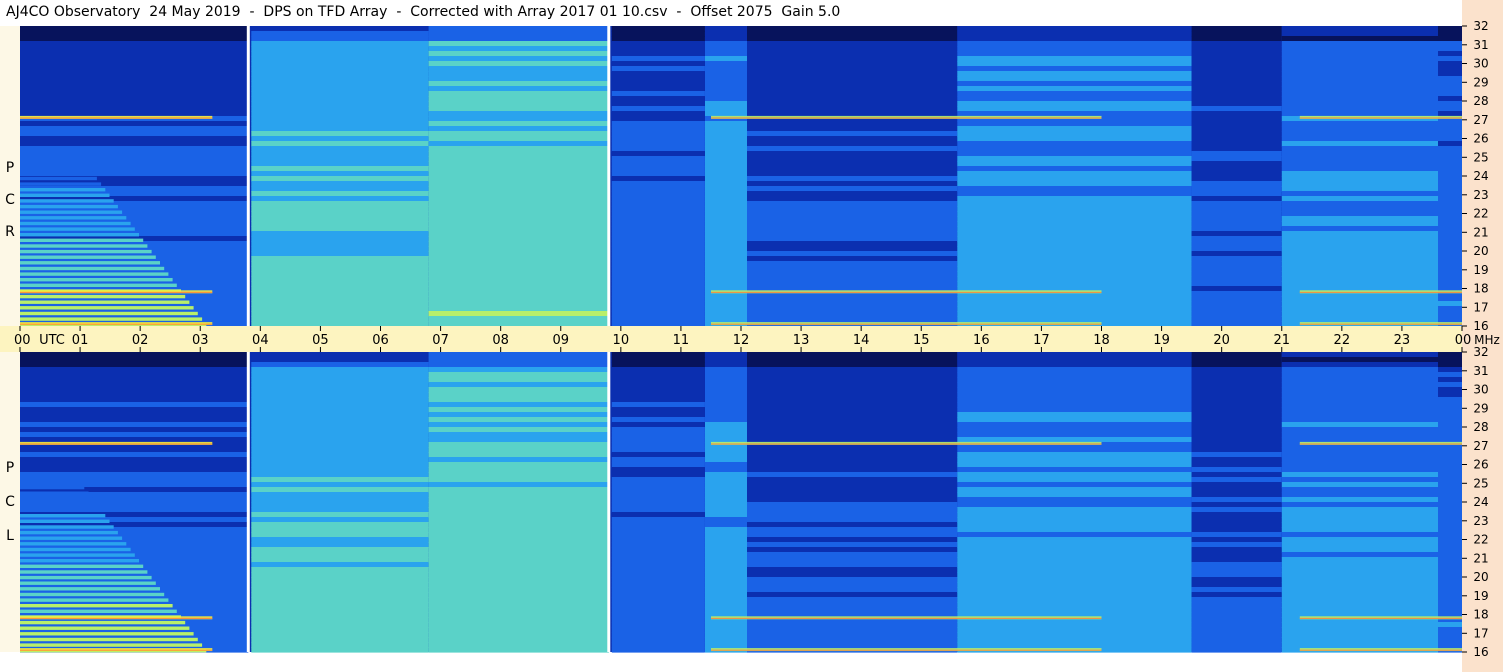 The width and height of the screenshot is (1503, 672). What do you see at coordinates (1480, 251) in the screenshot?
I see `freq-tick-label: 20` at bounding box center [1480, 251].